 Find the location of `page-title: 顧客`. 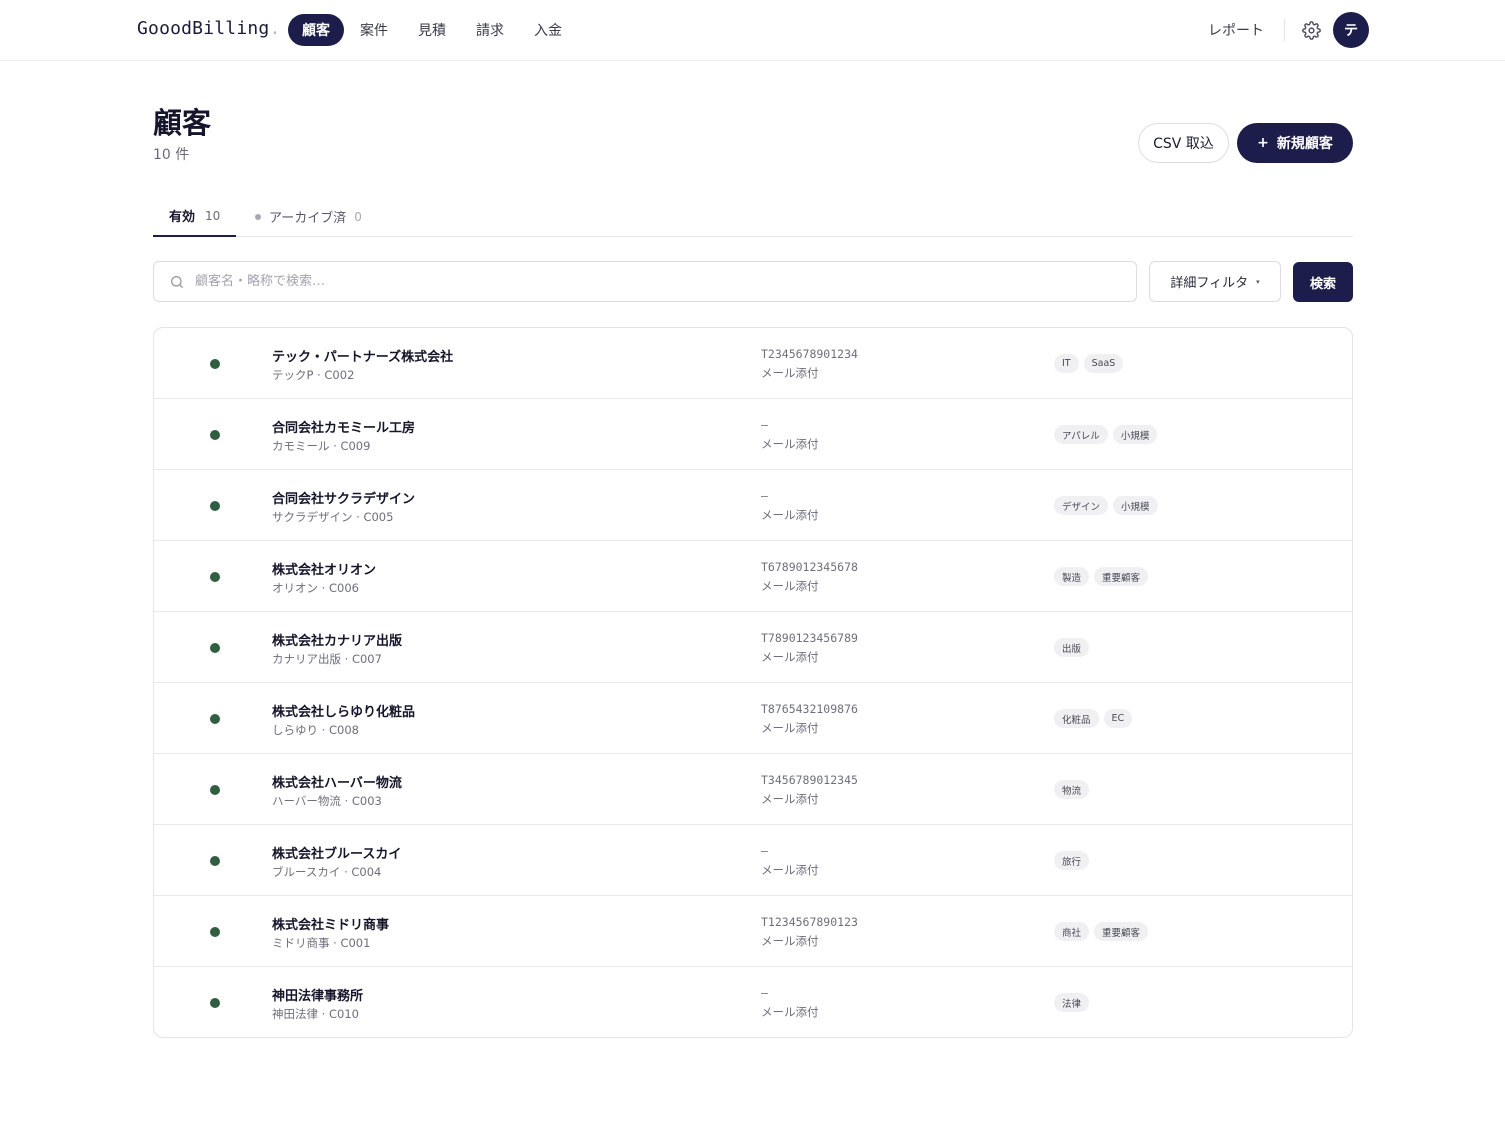

page-title: 顧客 is located at coordinates (182, 123).